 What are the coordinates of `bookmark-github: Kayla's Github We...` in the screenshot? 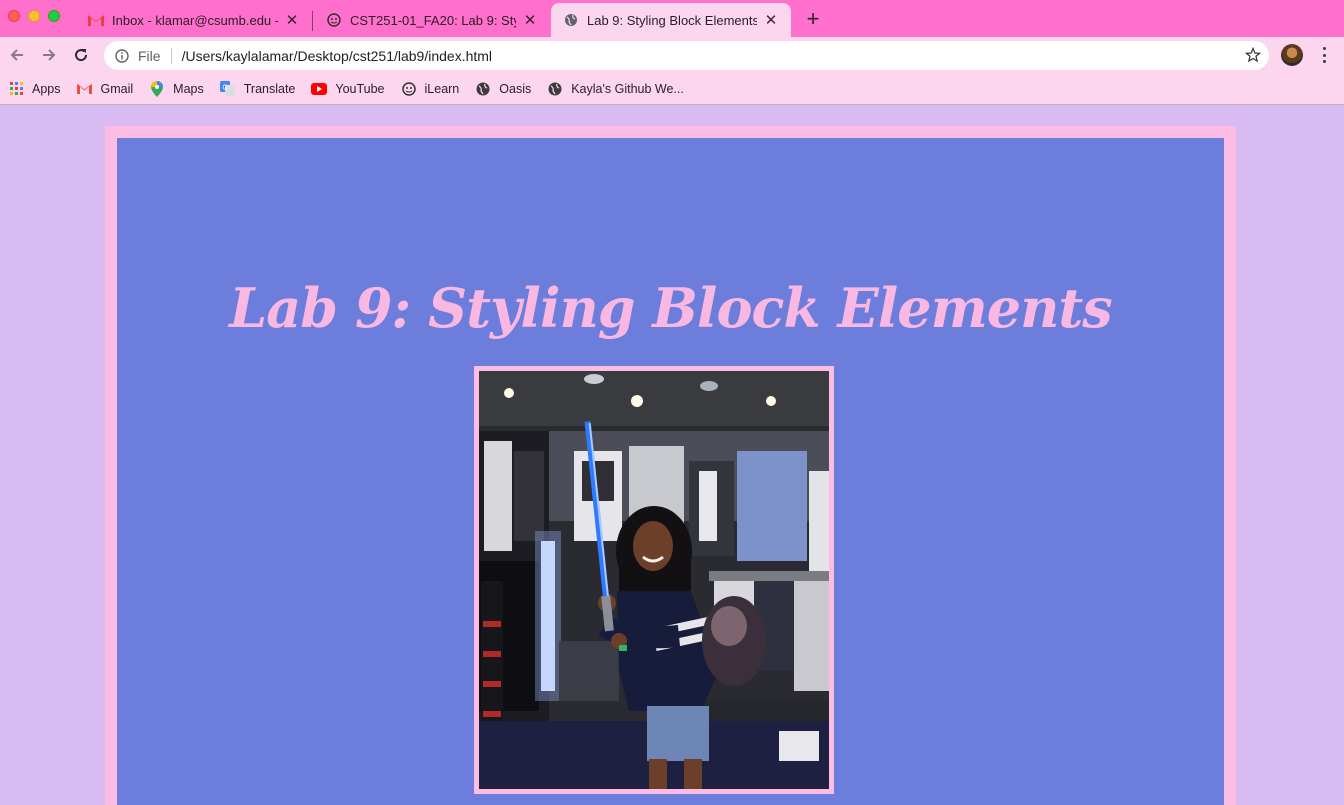 It's located at (615, 89).